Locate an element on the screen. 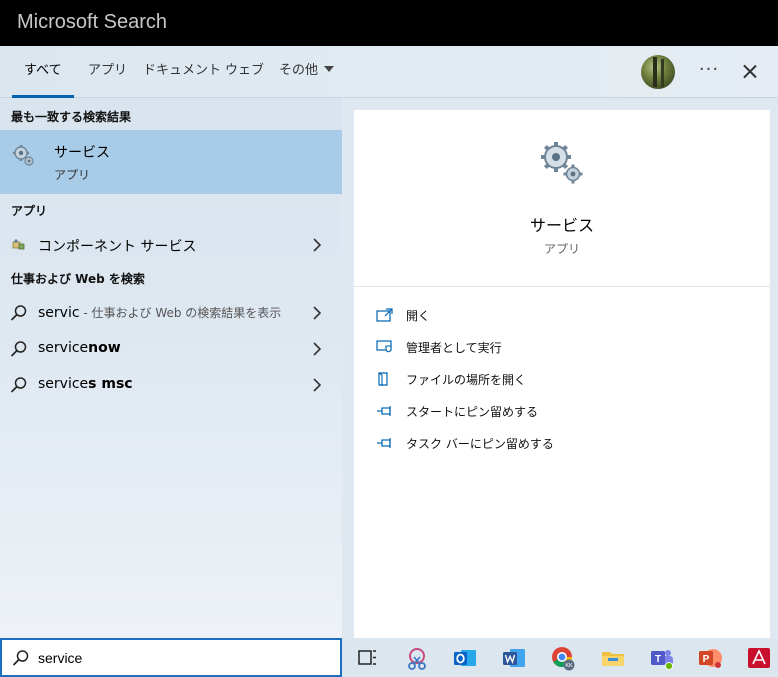 This screenshot has width=778, height=677. powerpoint-icon: P is located at coordinates (710, 658).